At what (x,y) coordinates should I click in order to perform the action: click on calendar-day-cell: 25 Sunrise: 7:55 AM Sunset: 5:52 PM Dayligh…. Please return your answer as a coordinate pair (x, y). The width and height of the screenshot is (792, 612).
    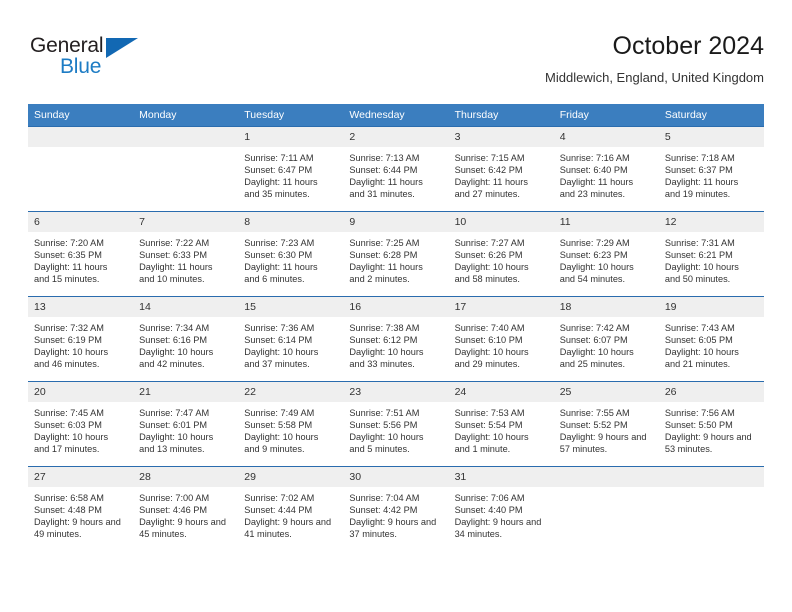
    Looking at the image, I should click on (606, 424).